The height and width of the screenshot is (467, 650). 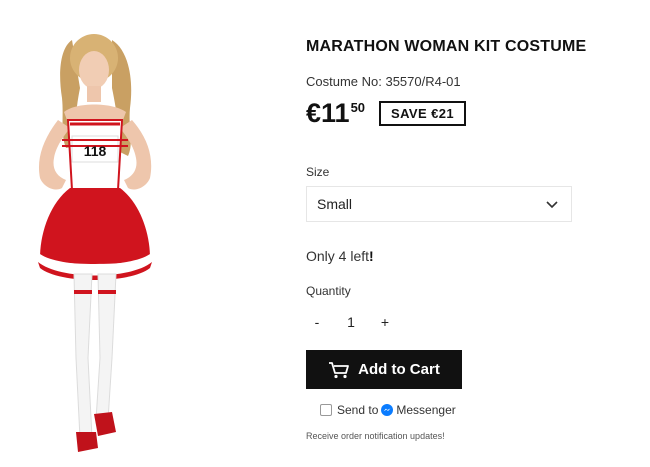 What do you see at coordinates (326, 410) in the screenshot?
I see `messenger-checkbox` at bounding box center [326, 410].